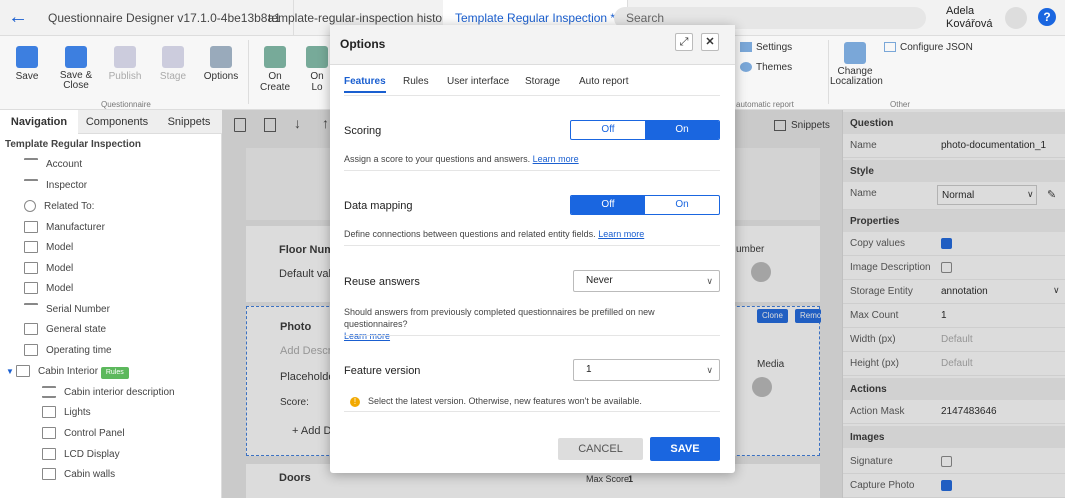  What do you see at coordinates (275, 69) in the screenshot?
I see `on-create-button: On Create` at bounding box center [275, 69].